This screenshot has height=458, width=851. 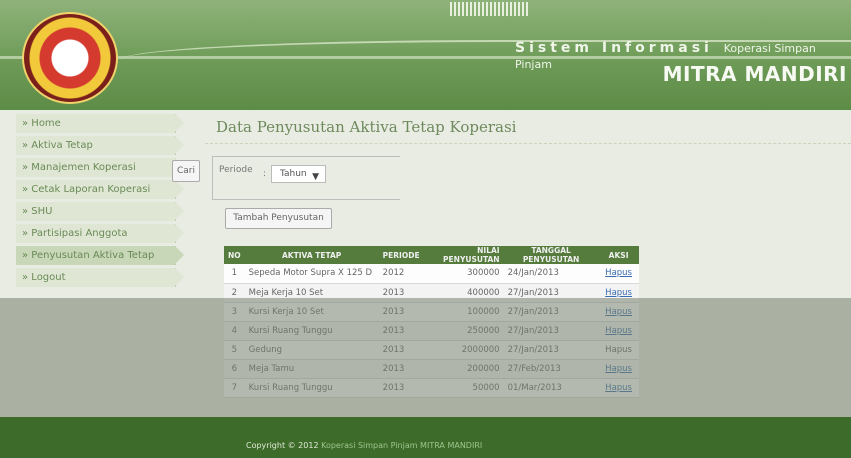 What do you see at coordinates (401, 445) in the screenshot?
I see `footer-org-link: Koperasi Simpan Pinjam MITRA MANDIRI` at bounding box center [401, 445].